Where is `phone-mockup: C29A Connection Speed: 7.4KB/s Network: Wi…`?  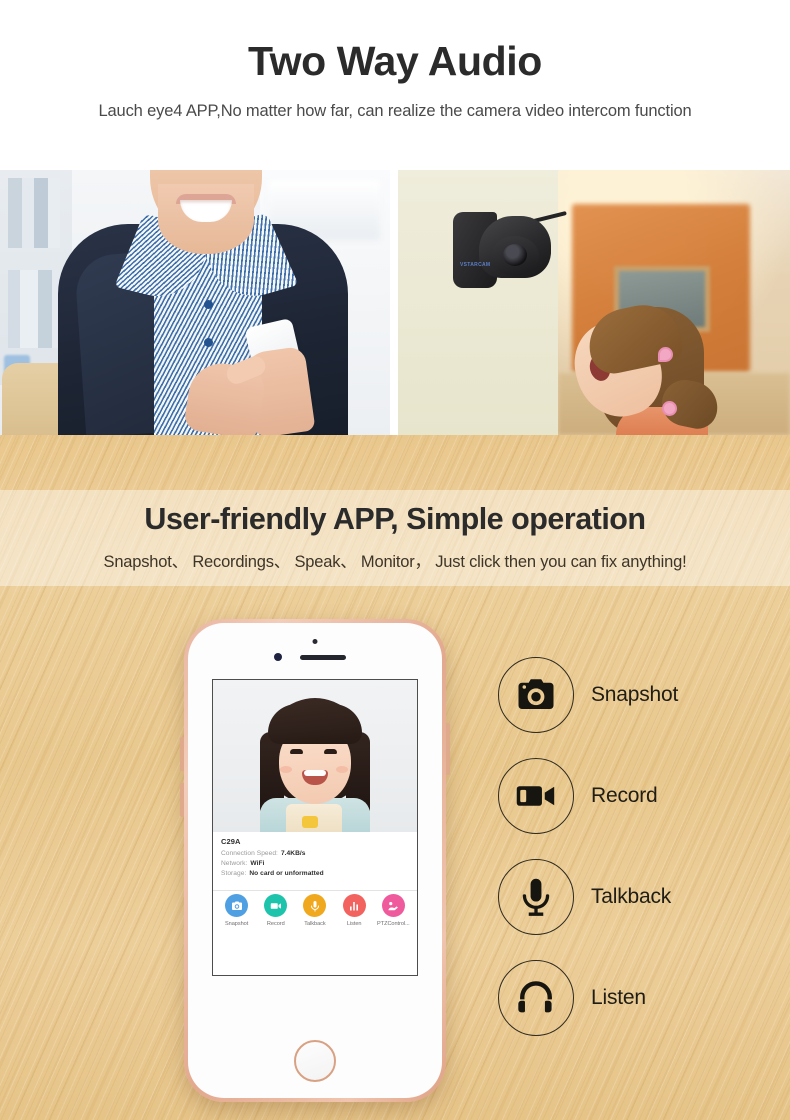
phone-mockup: C29A Connection Speed: 7.4KB/s Network: Wi… is located at coordinates (315, 860).